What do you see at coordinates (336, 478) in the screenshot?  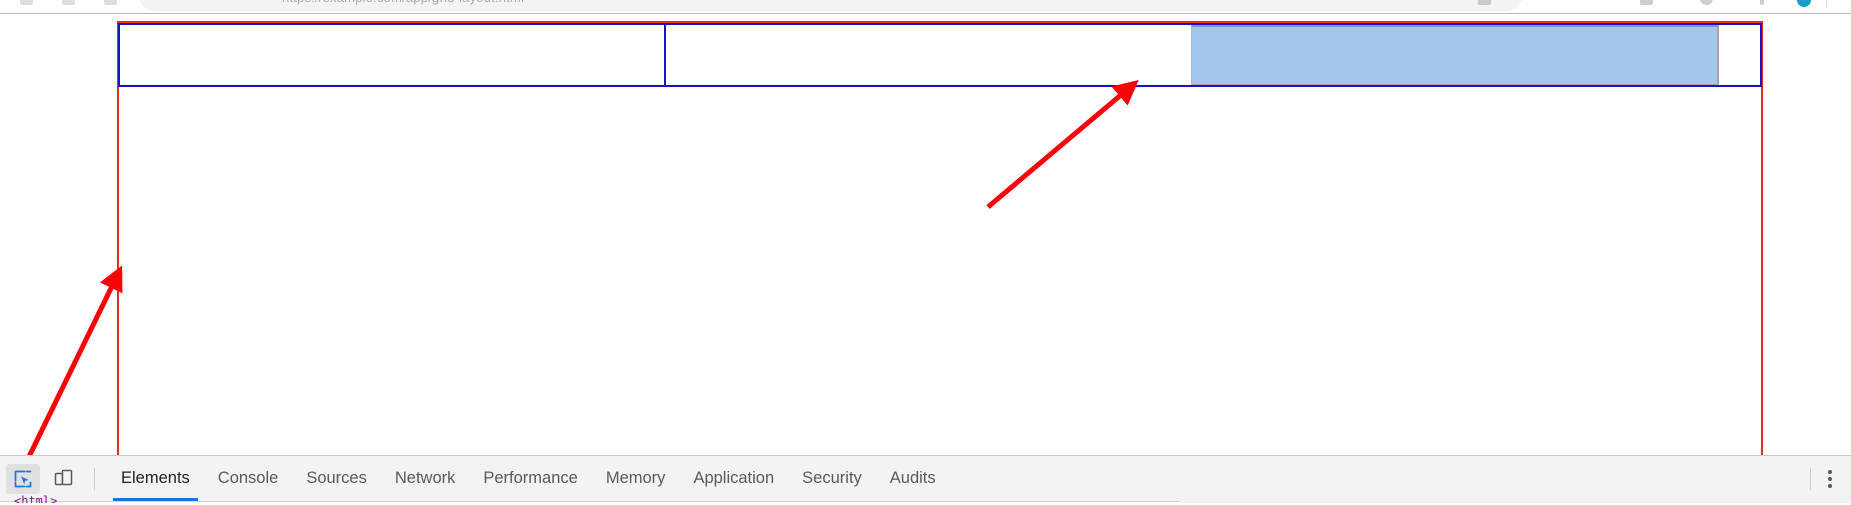 I see `tab-sources: Sources` at bounding box center [336, 478].